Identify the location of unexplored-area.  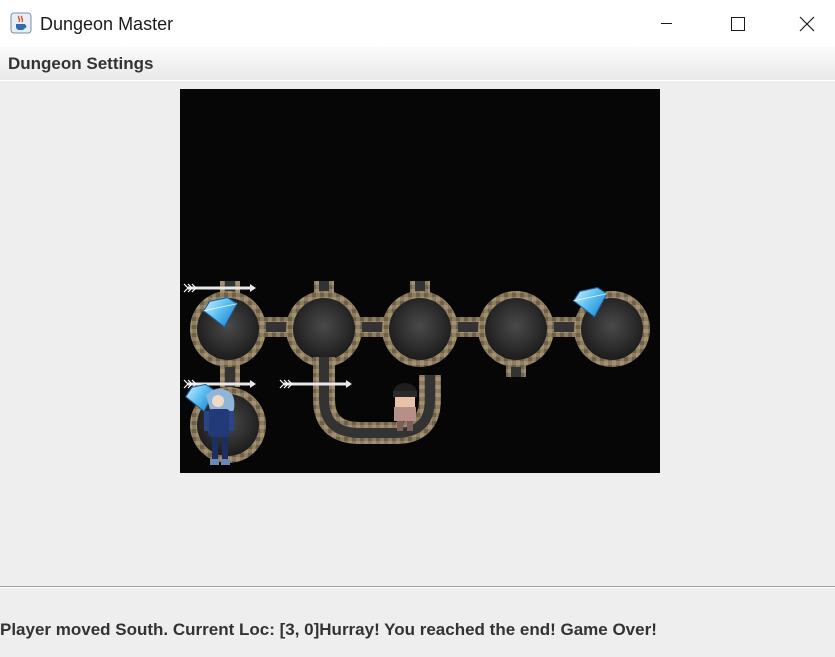
(564, 425).